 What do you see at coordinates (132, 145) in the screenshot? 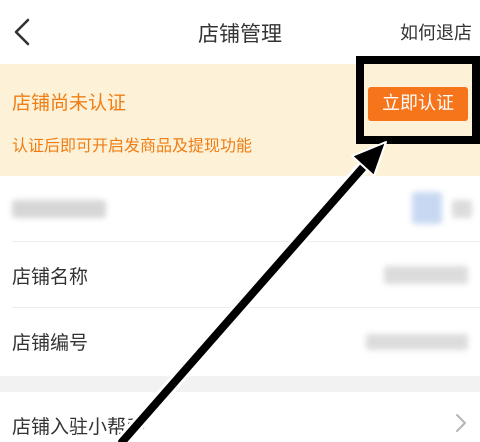
I see `banner-subtitle: 认证后即可开启发商品及提现功能` at bounding box center [132, 145].